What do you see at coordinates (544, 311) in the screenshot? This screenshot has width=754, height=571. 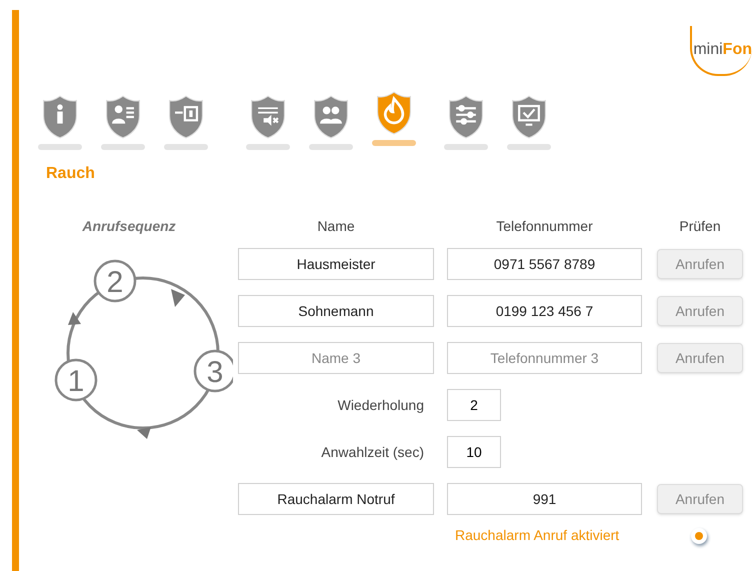 I see `text-field: 0199 123 456 7` at bounding box center [544, 311].